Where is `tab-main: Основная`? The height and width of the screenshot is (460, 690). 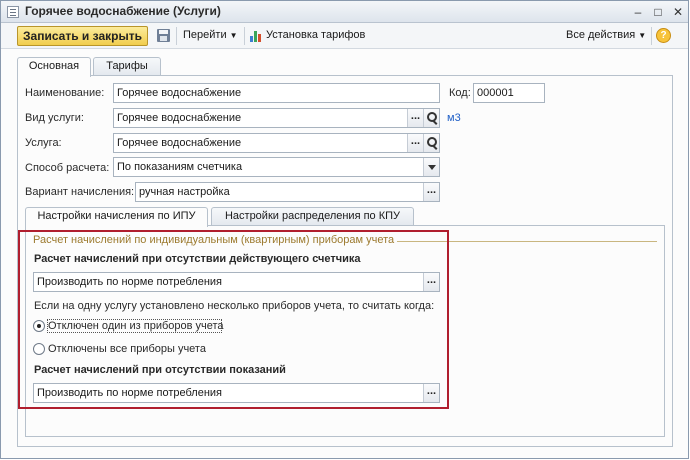 tab-main: Основная is located at coordinates (54, 67).